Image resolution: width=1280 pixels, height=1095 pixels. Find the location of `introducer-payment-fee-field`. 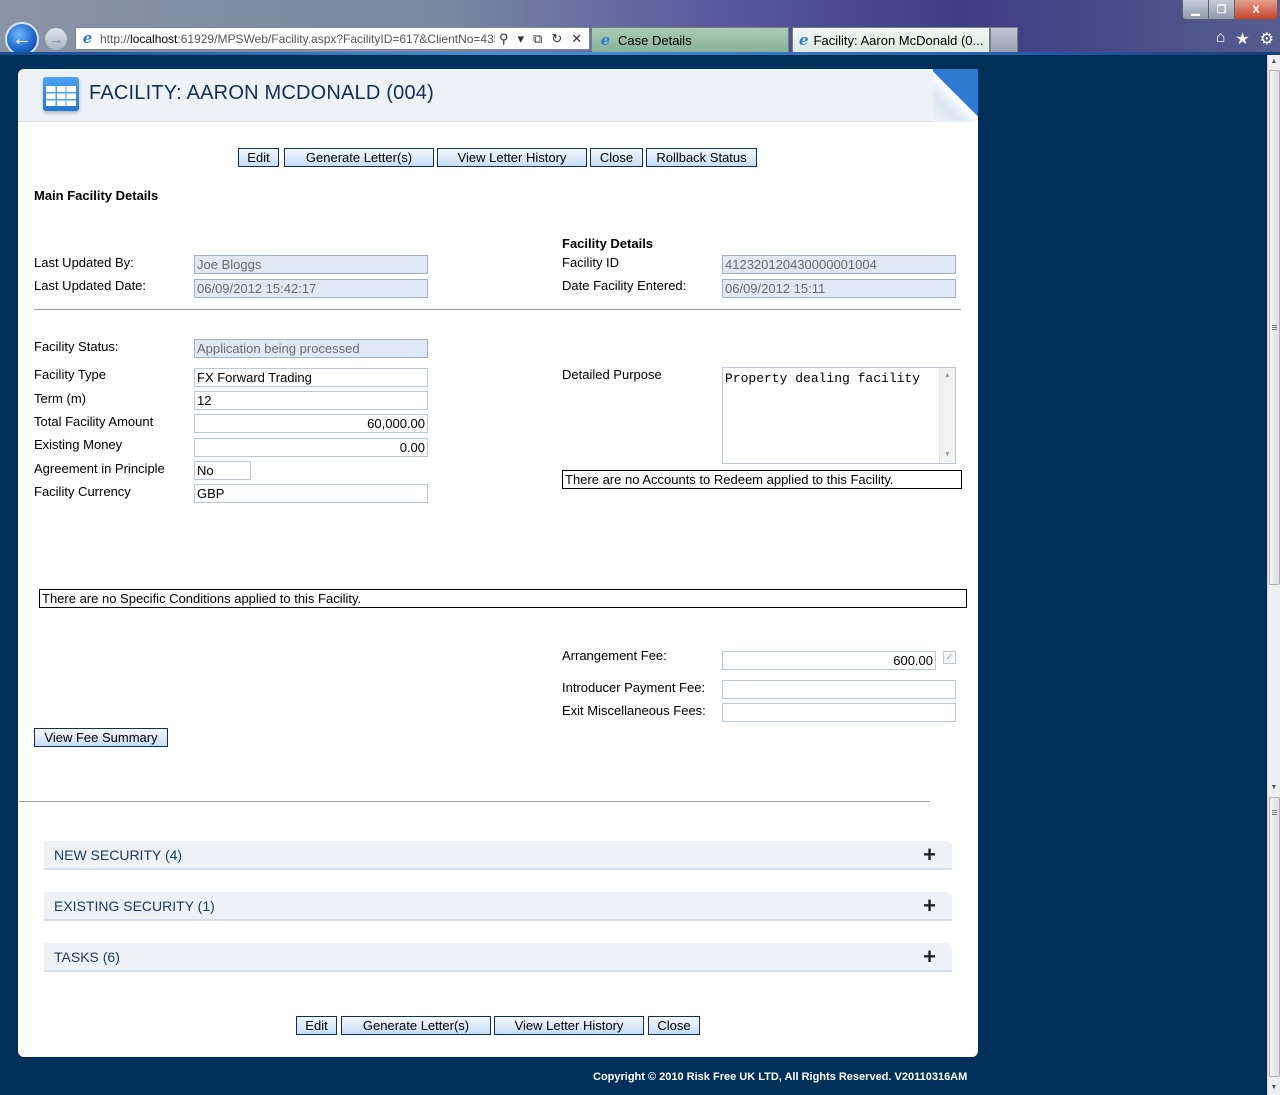

introducer-payment-fee-field is located at coordinates (839, 689).